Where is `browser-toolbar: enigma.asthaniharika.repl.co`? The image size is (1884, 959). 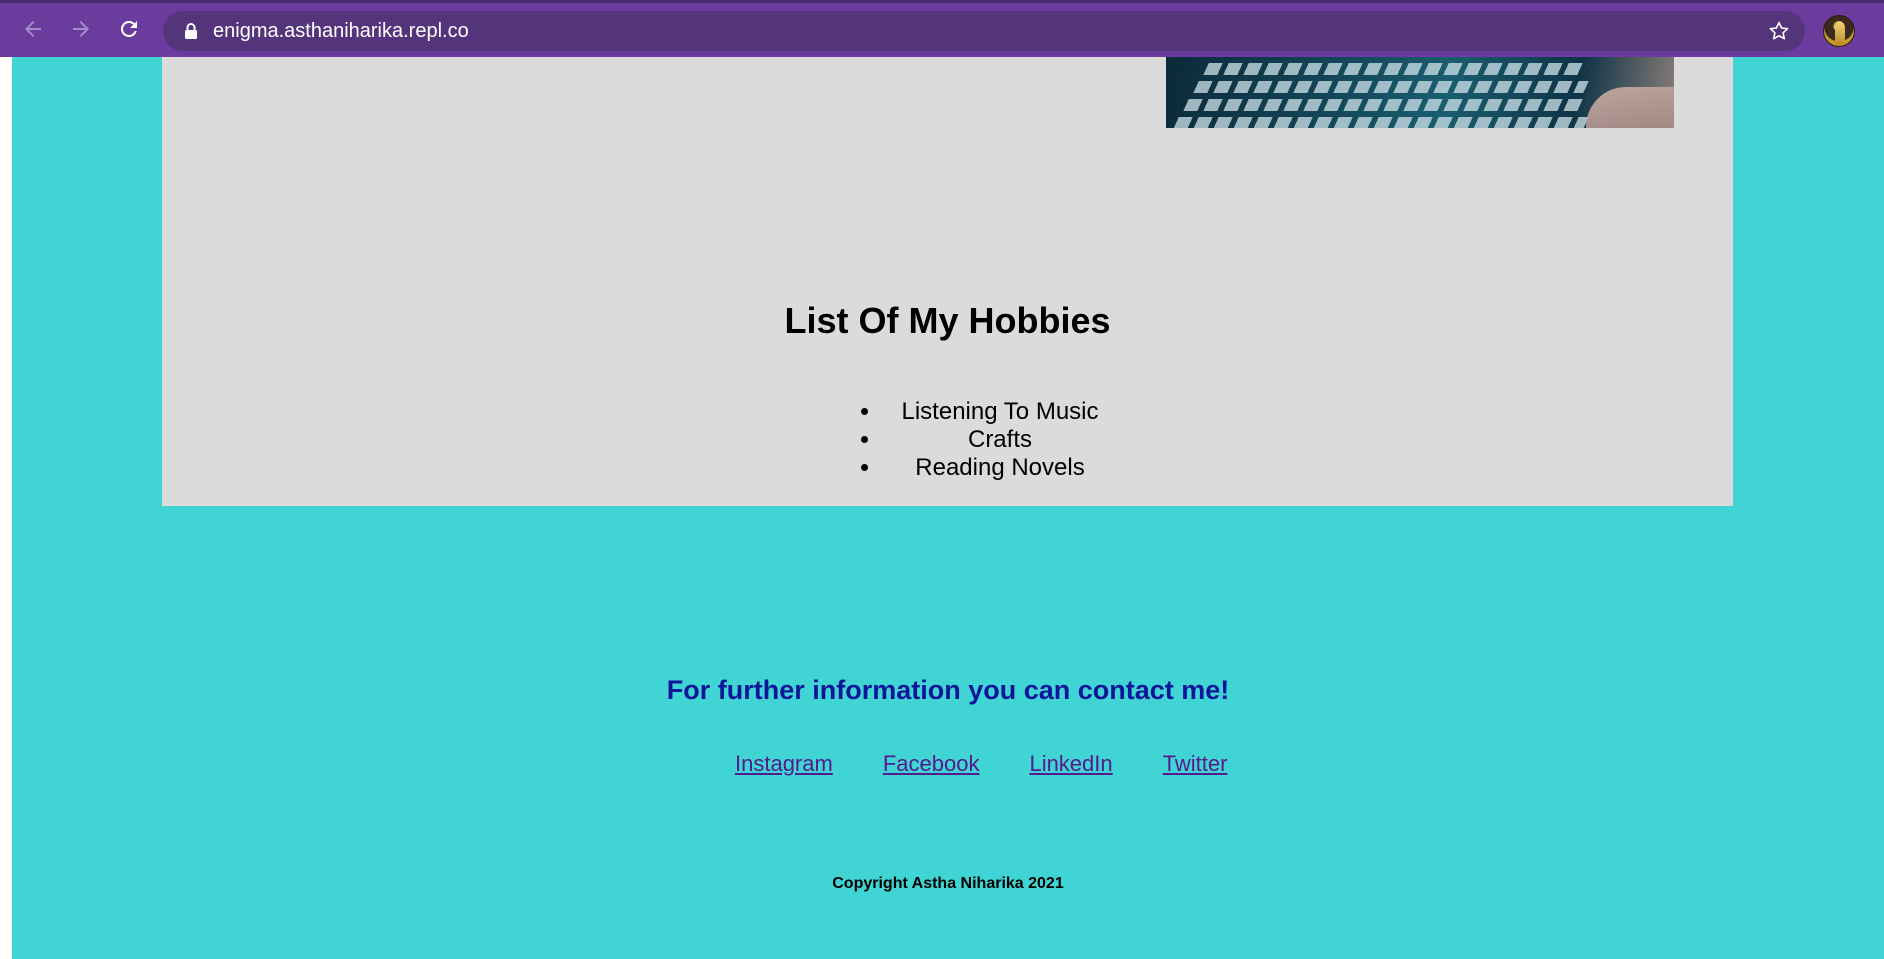 browser-toolbar: enigma.asthaniharika.repl.co is located at coordinates (942, 28).